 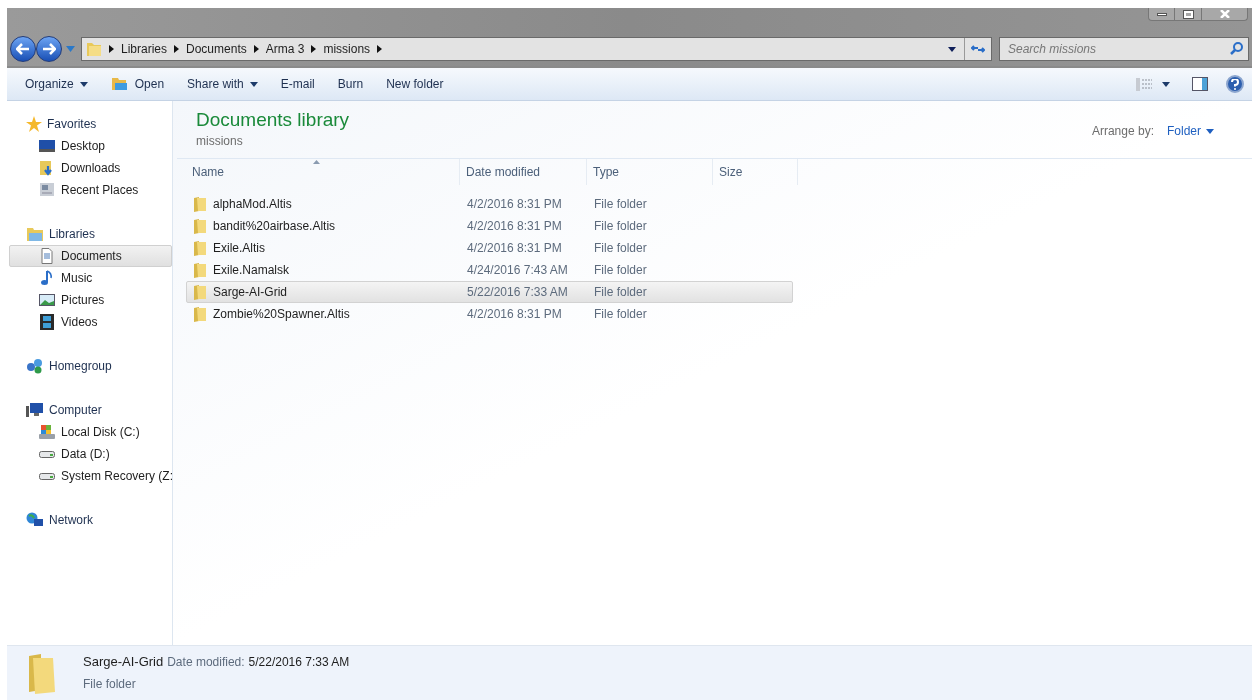 I want to click on toolbar-button: E-mail, so click(x=297, y=84).